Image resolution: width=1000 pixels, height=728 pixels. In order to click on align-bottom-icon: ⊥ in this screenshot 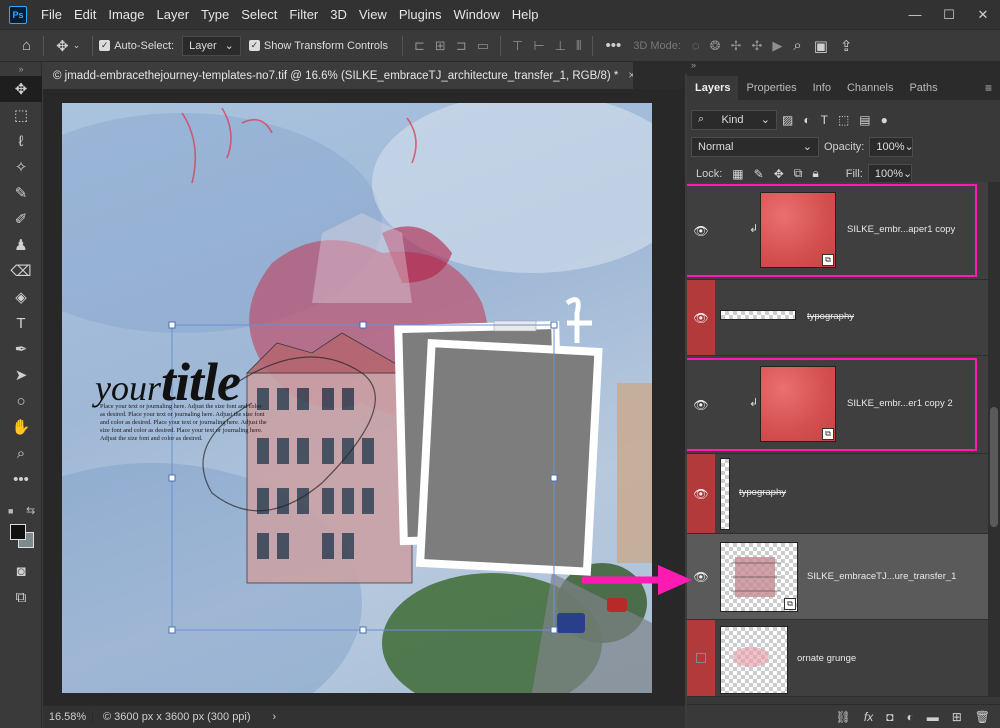, I will do `click(560, 46)`.